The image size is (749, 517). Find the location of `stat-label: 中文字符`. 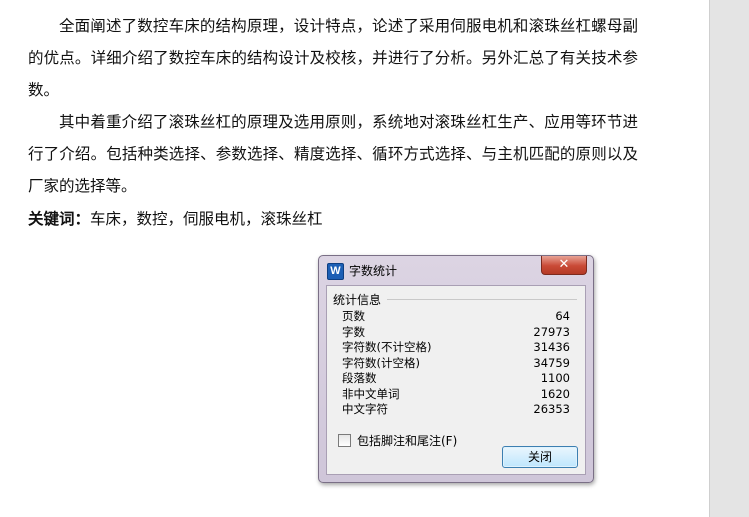

stat-label: 中文字符 is located at coordinates (365, 409).